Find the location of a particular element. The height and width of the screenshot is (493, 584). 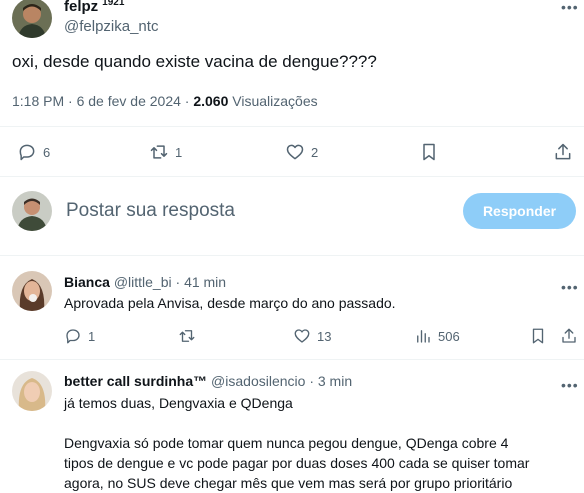

retweet-count: 1 is located at coordinates (179, 152).